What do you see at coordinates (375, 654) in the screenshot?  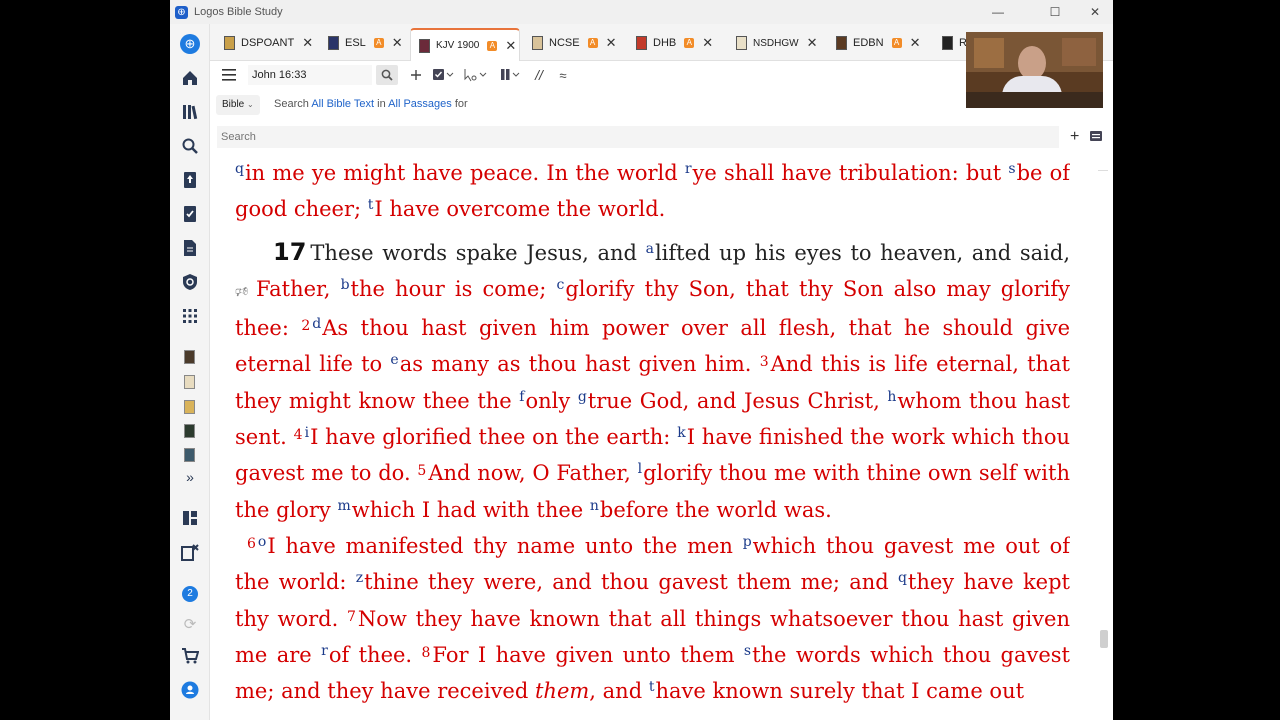 I see `verse-text: of thee.` at bounding box center [375, 654].